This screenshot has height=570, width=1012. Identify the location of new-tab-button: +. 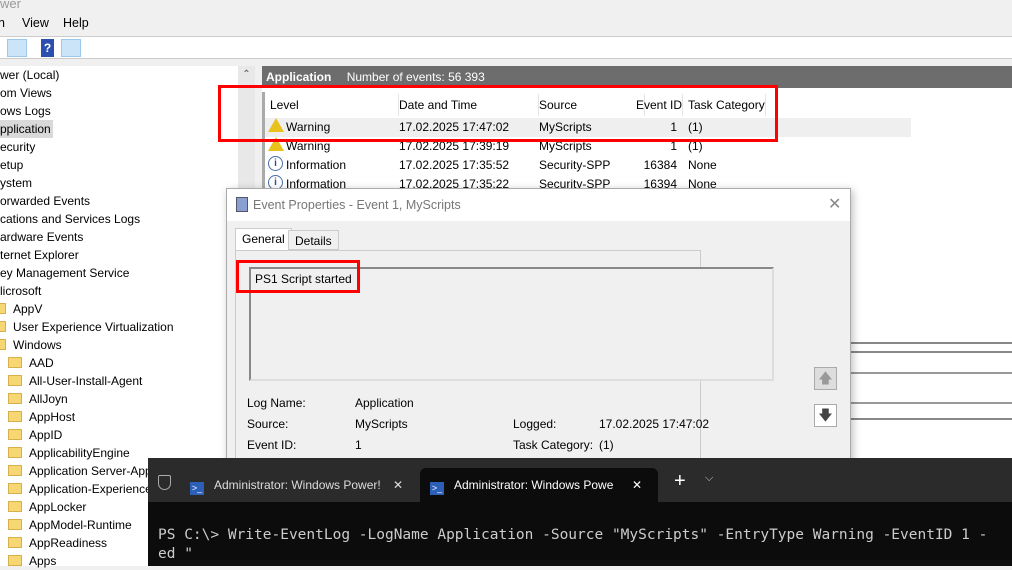
(680, 481).